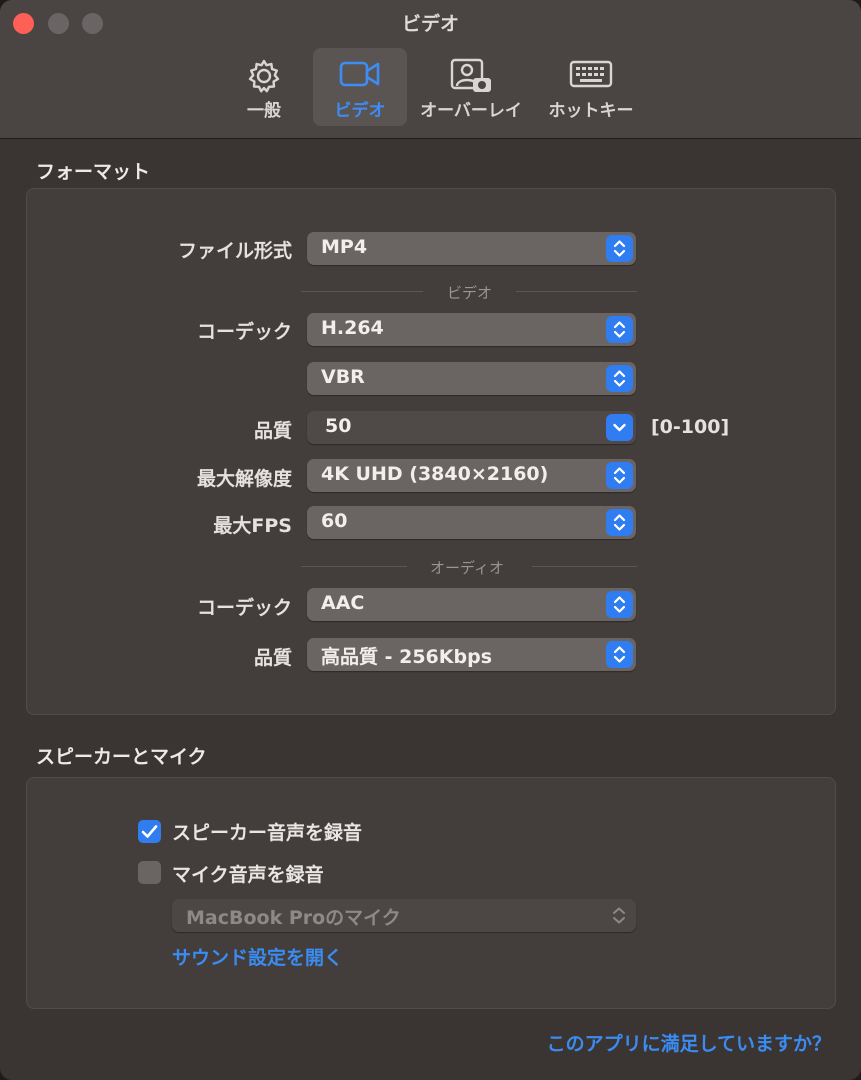  What do you see at coordinates (252, 526) in the screenshot?
I see `max-fps-label: 最大FPS` at bounding box center [252, 526].